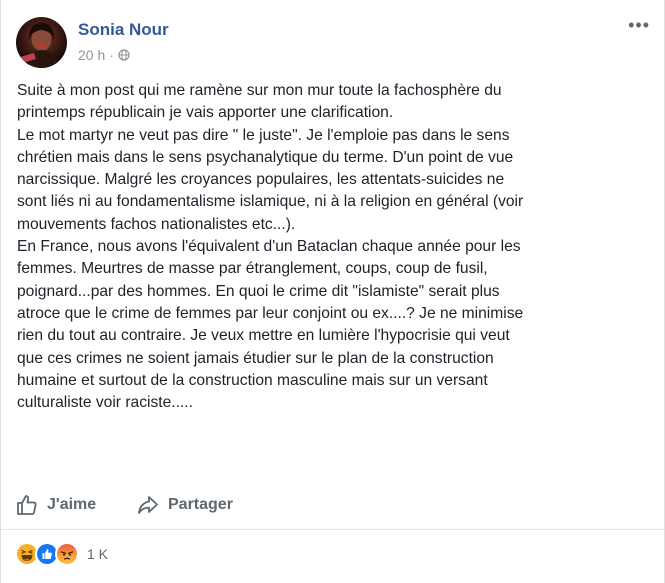 Image resolution: width=665 pixels, height=583 pixels. What do you see at coordinates (200, 504) in the screenshot?
I see `share-label: Partager` at bounding box center [200, 504].